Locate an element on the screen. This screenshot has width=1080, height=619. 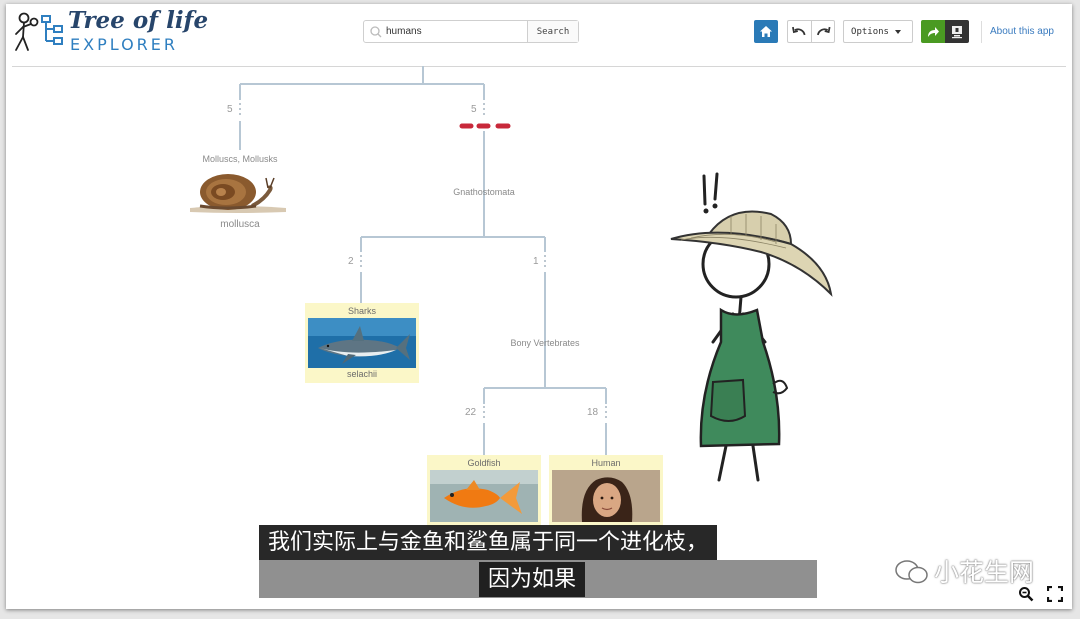
goldfish-common-name: Goldfish is located at coordinates (484, 463).